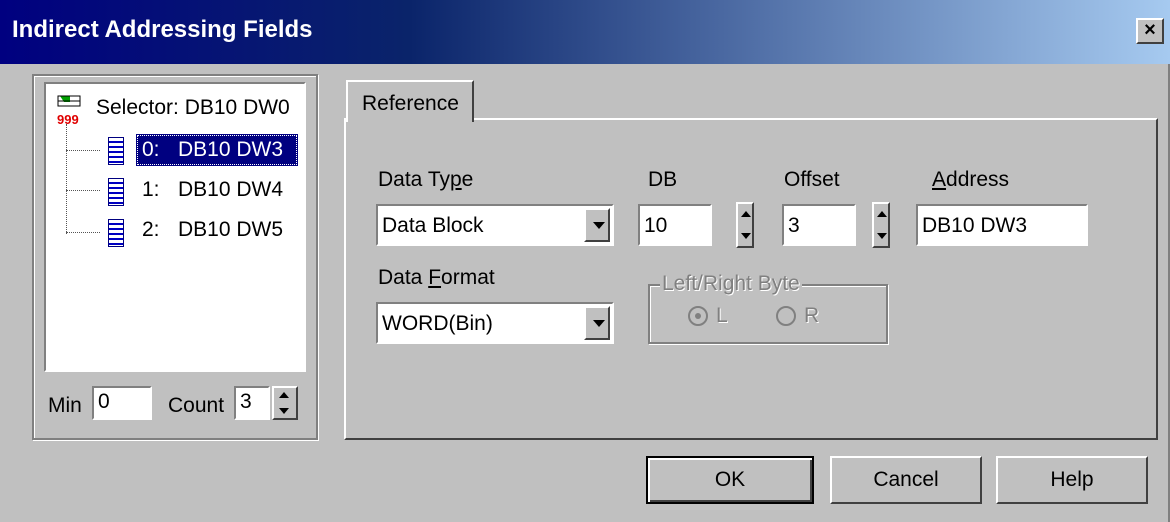 This screenshot has height=522, width=1170. Describe the element at coordinates (68, 119) in the screenshot. I see `svg-text: 999` at that location.